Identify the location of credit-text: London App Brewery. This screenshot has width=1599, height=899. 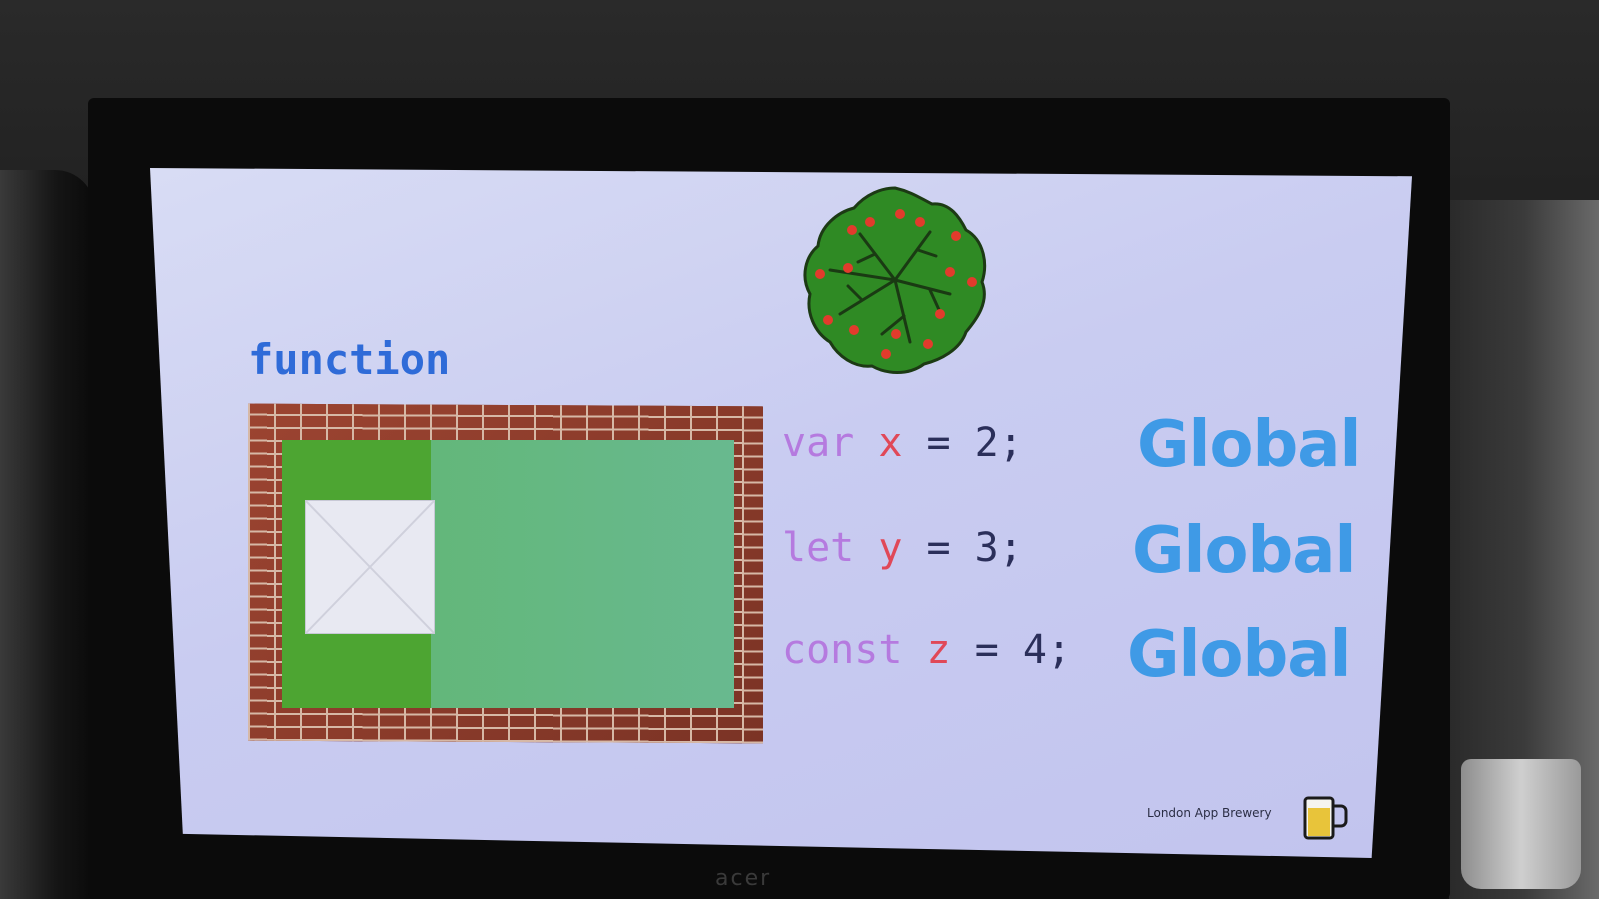
(1209, 813).